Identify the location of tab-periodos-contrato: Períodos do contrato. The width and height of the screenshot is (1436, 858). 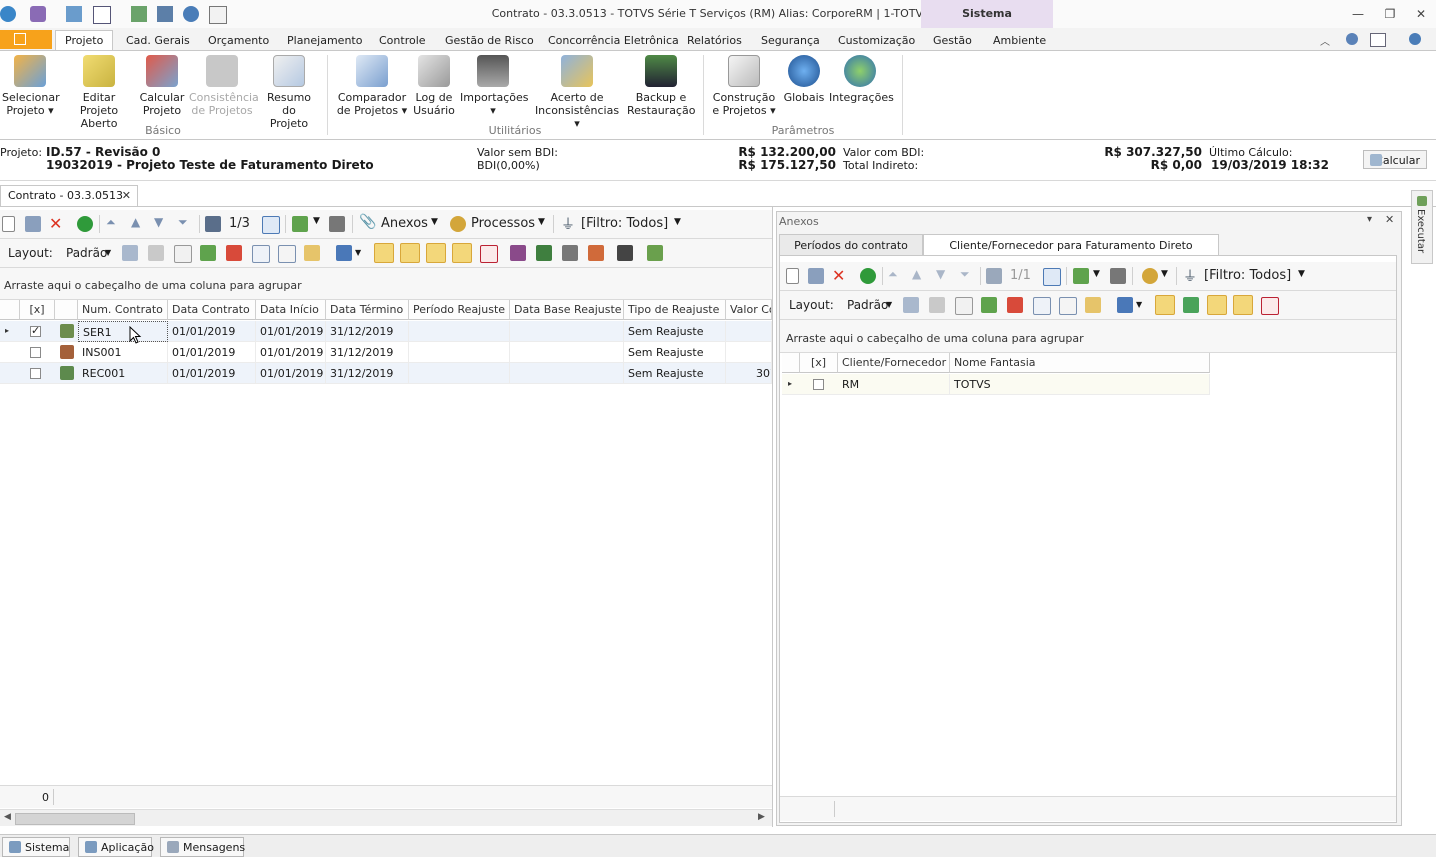
(851, 244).